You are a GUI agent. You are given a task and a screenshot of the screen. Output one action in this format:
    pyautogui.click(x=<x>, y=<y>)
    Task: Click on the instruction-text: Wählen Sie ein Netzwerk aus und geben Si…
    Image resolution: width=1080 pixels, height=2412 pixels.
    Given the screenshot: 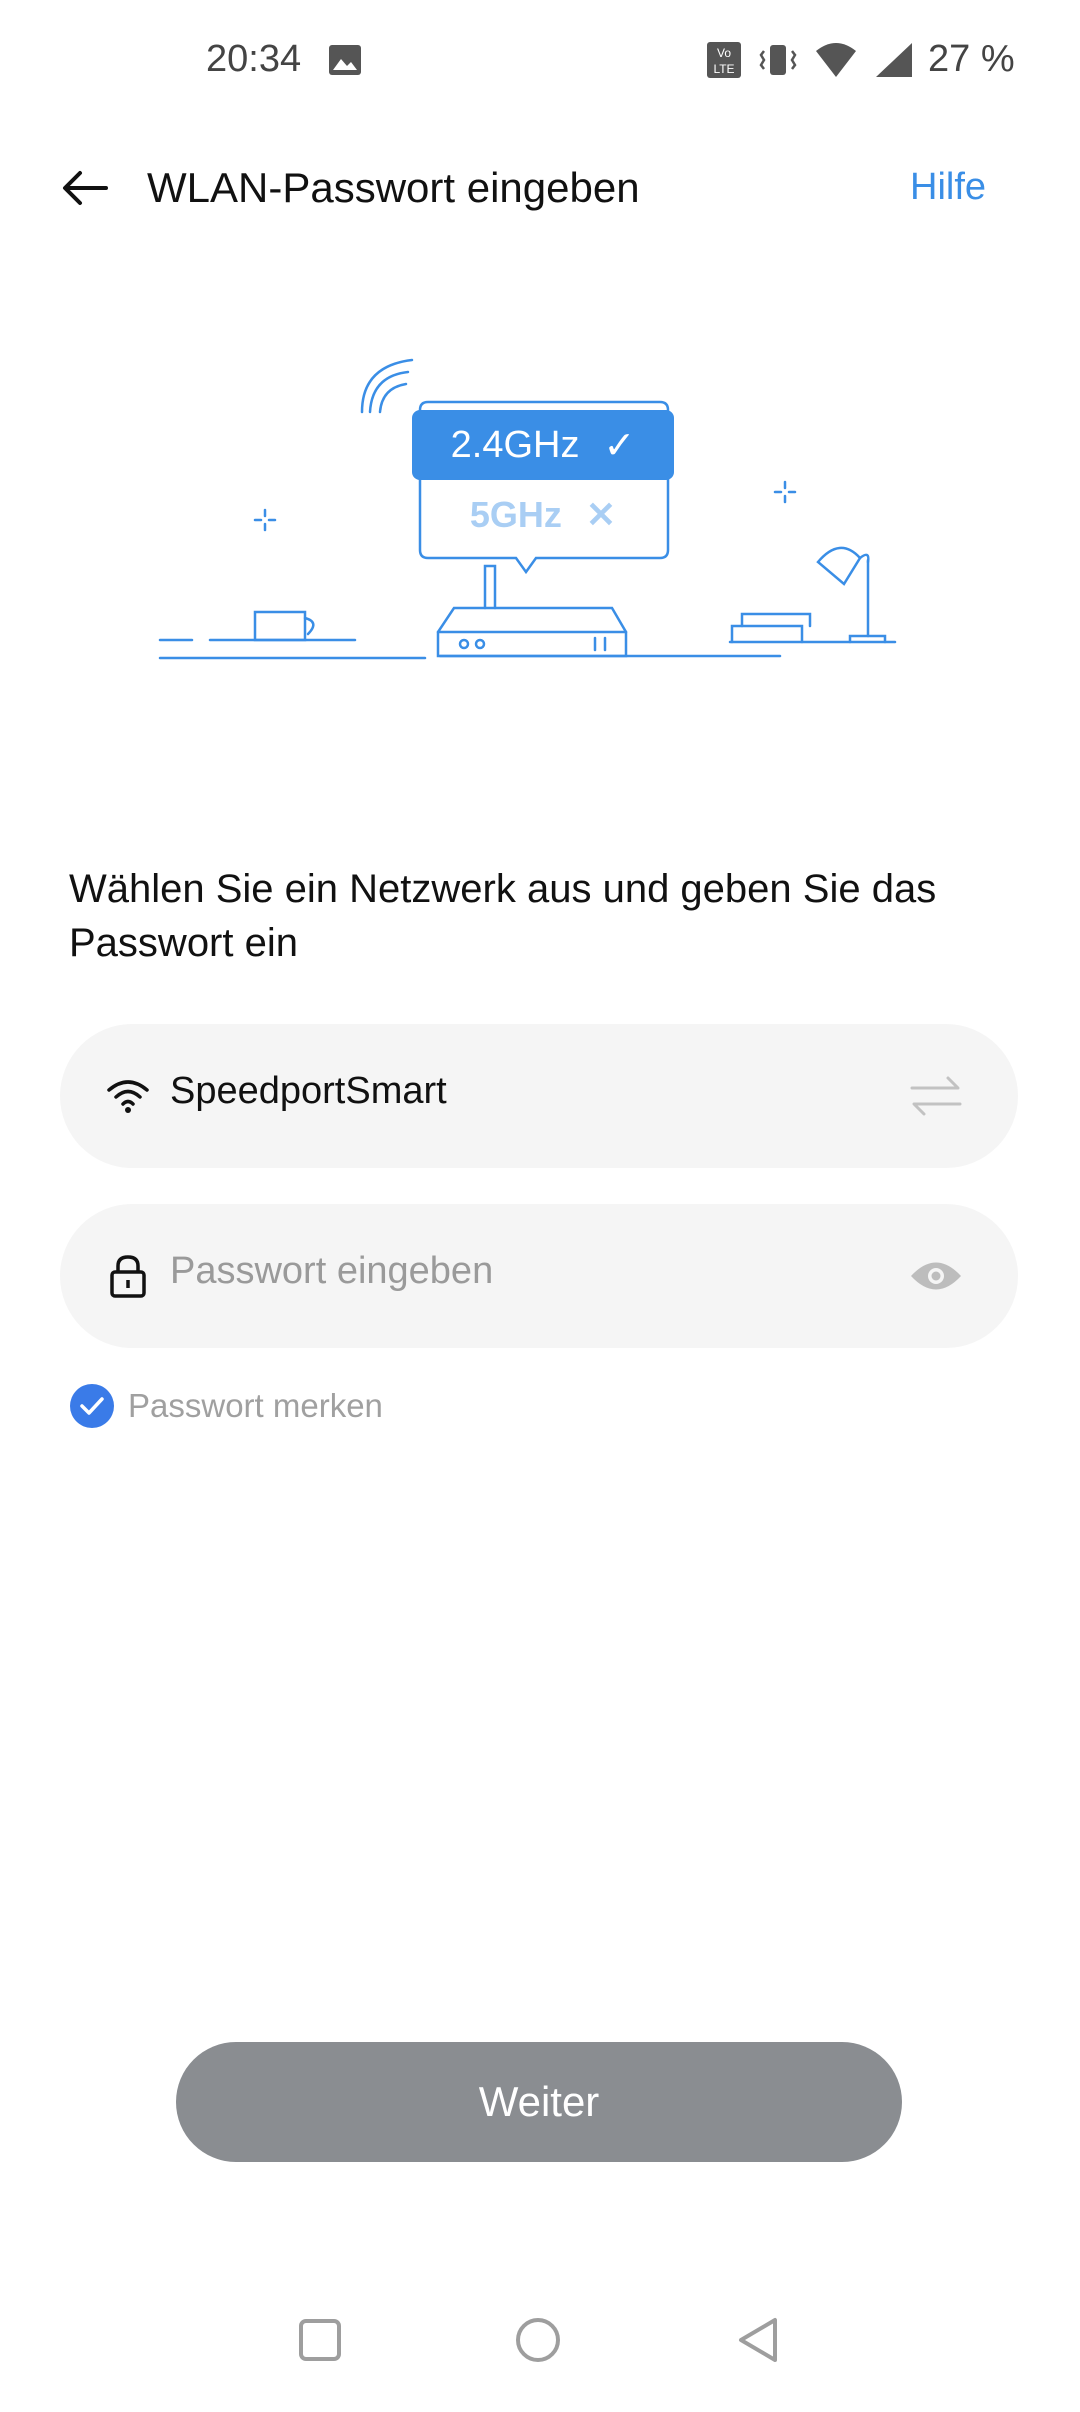 What is the action you would take?
    pyautogui.click(x=503, y=916)
    